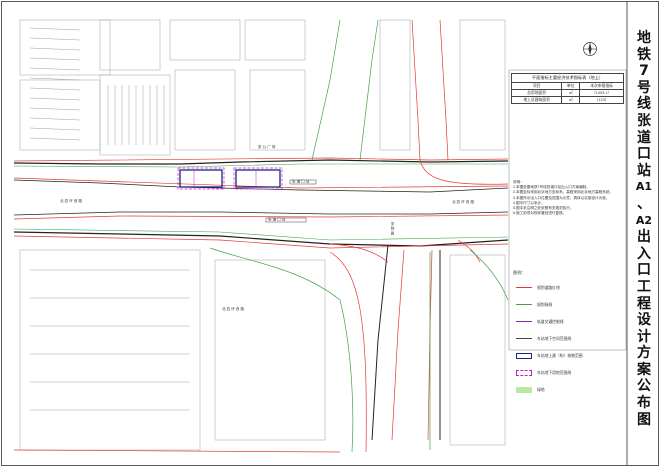  I want to click on entrance-a1-range, so click(201, 178).